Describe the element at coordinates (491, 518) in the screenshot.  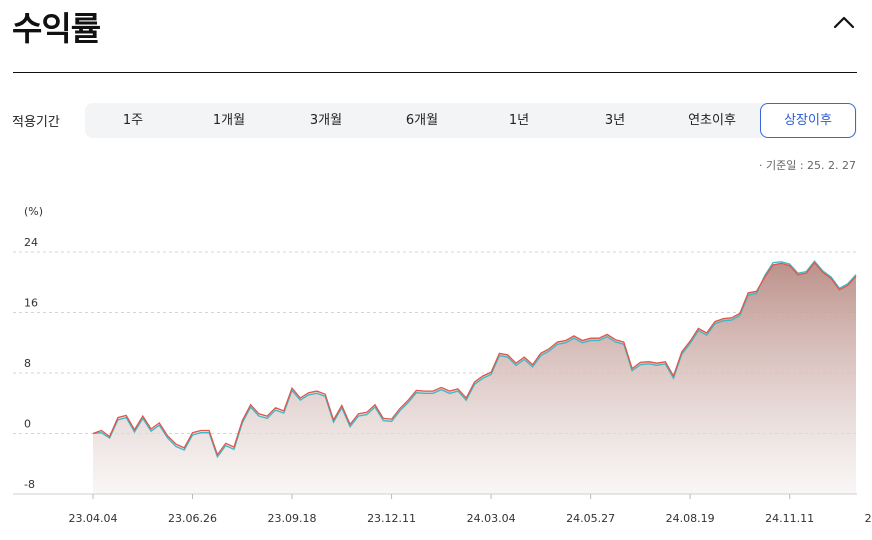
I see `x-tick-label: 24.03.04` at that location.